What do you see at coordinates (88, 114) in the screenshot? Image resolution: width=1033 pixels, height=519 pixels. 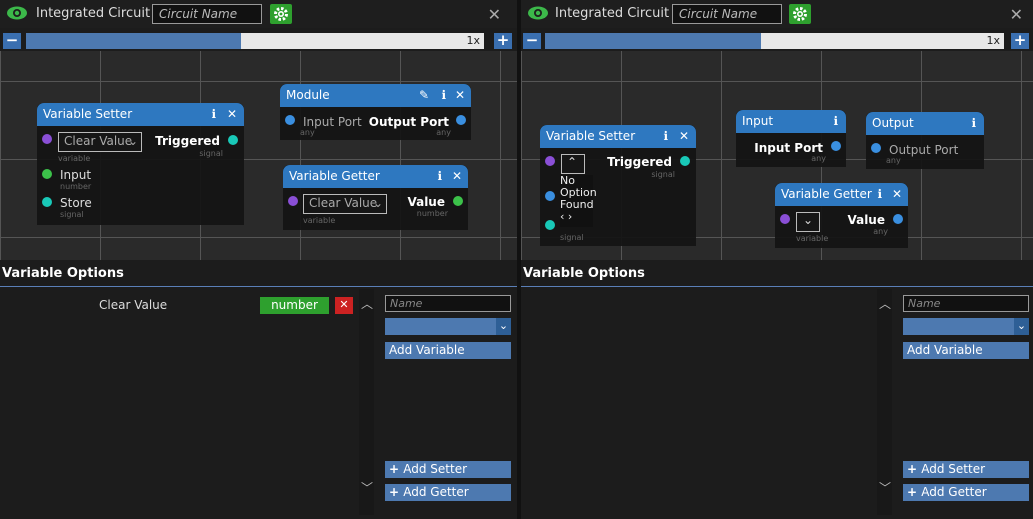 I see `node-title: Variable Setter` at bounding box center [88, 114].